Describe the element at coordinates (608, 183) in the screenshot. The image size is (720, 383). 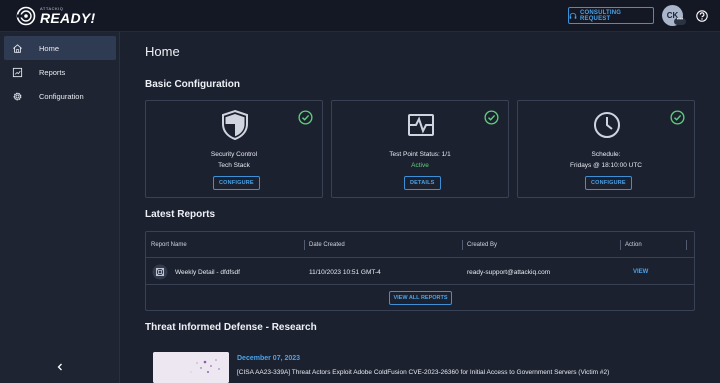
I see `configure-schedule-button: CONFIGURE` at that location.